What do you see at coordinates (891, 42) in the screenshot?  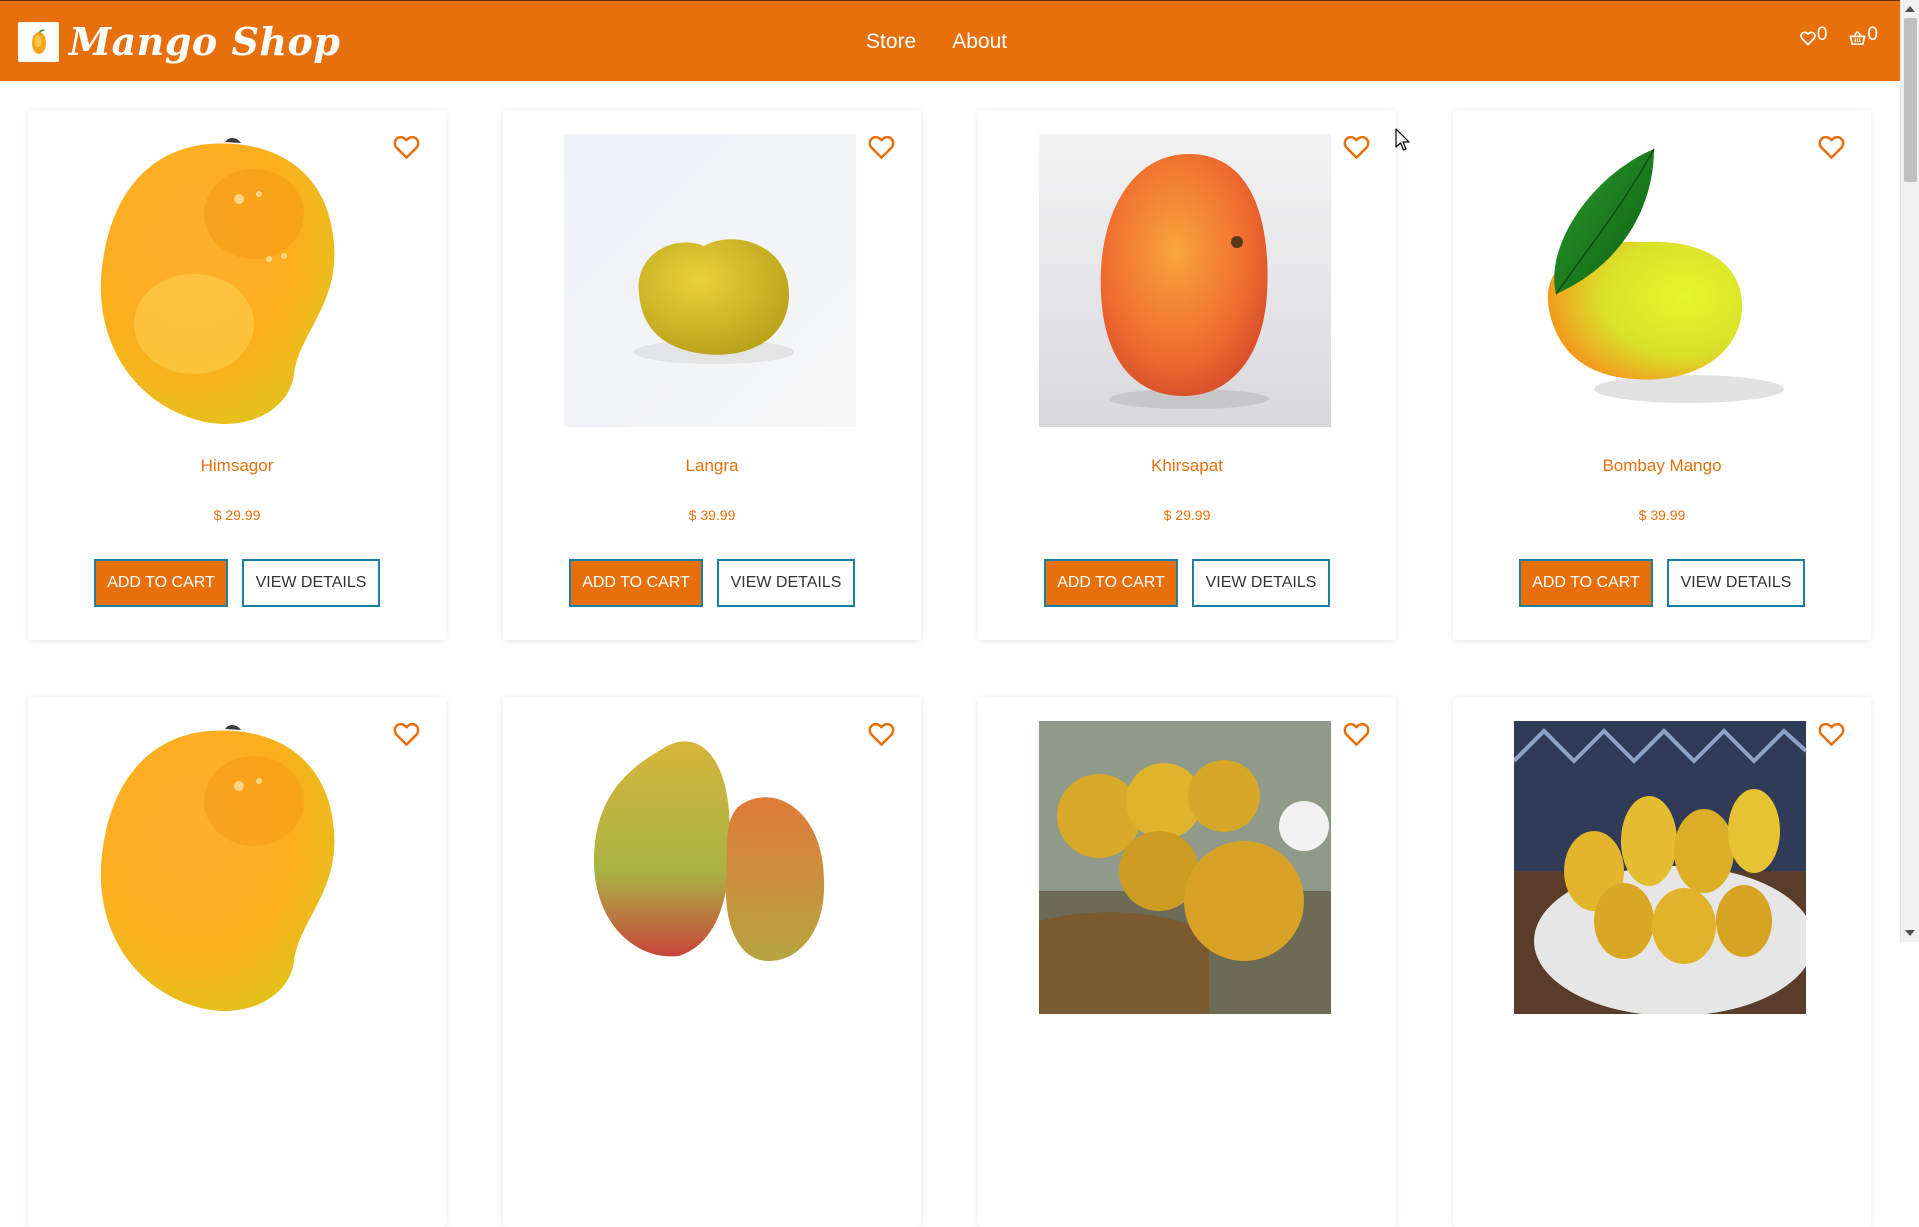 I see `nav-link-store: Store` at bounding box center [891, 42].